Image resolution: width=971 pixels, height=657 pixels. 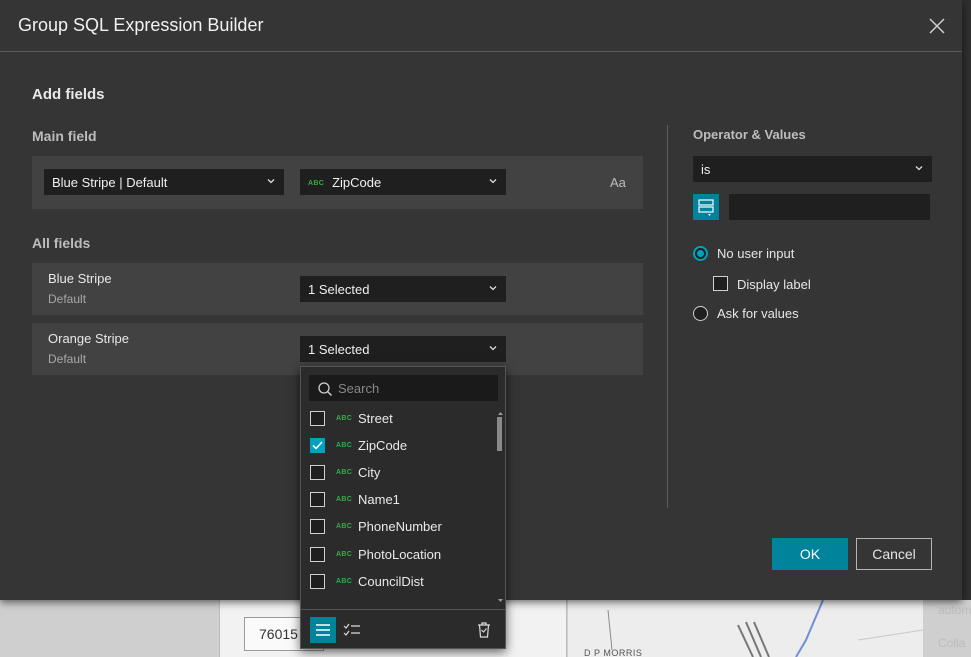 What do you see at coordinates (403, 182) in the screenshot?
I see `field-select: ABC ZipCode` at bounding box center [403, 182].